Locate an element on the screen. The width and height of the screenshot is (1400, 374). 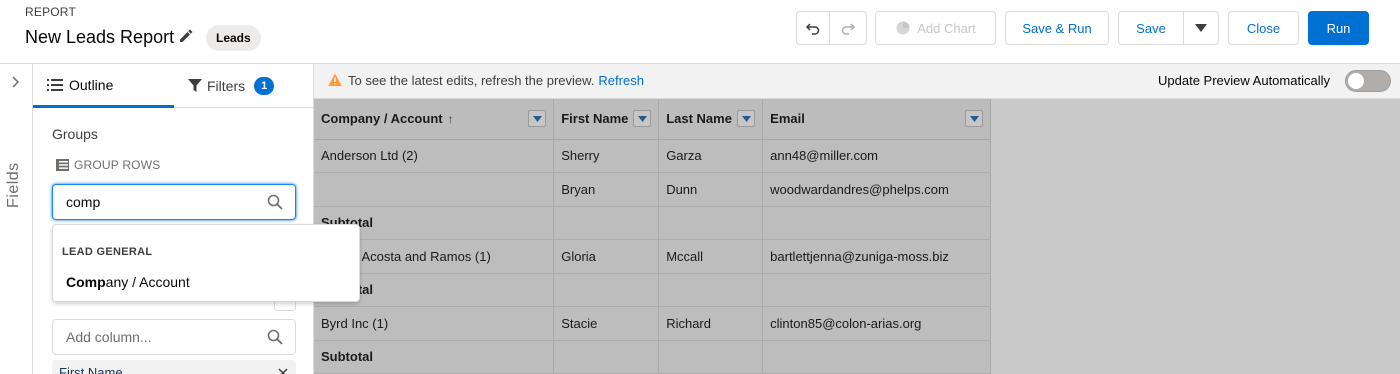
group-search-input: comp is located at coordinates (174, 202).